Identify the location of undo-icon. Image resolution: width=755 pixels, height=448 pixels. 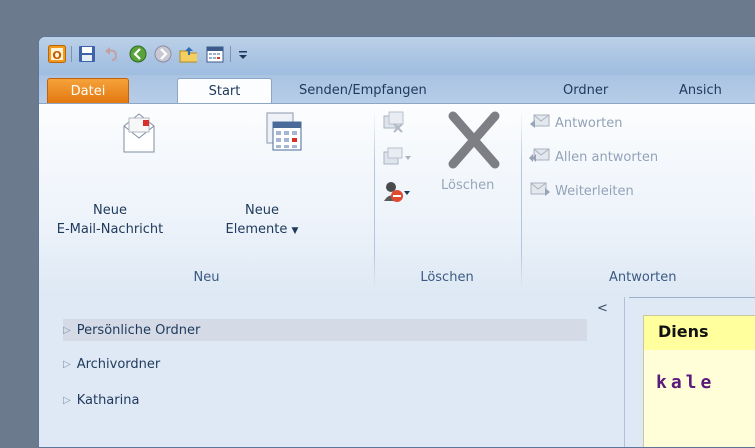
(112, 54).